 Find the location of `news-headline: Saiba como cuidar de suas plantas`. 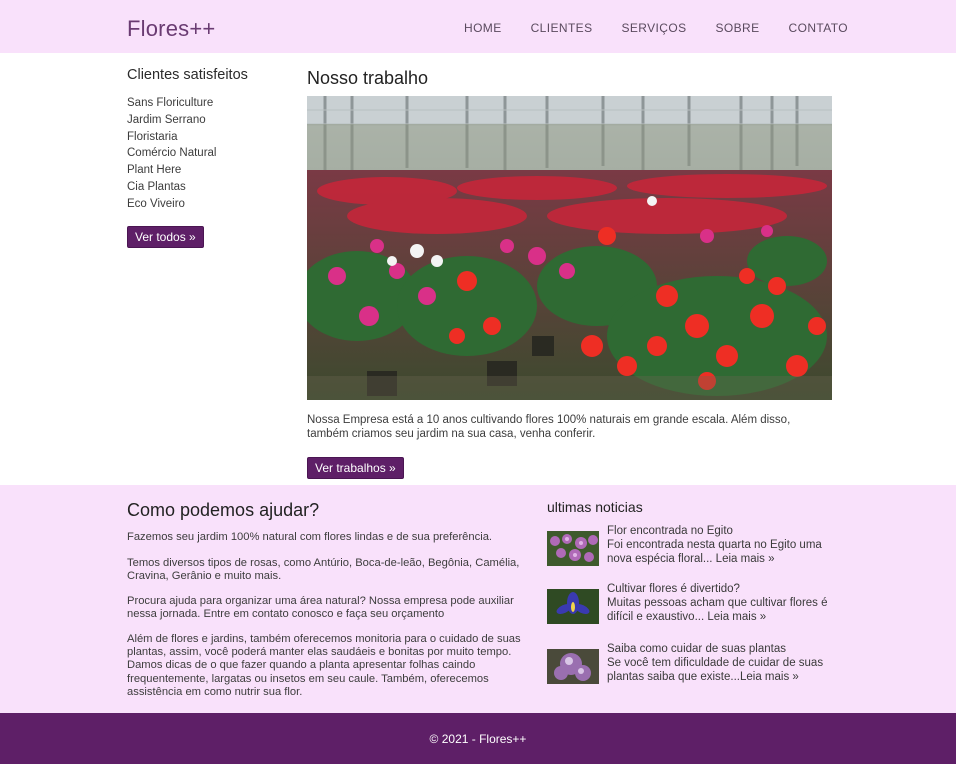

news-headline: Saiba como cuidar de suas plantas is located at coordinates (696, 649).